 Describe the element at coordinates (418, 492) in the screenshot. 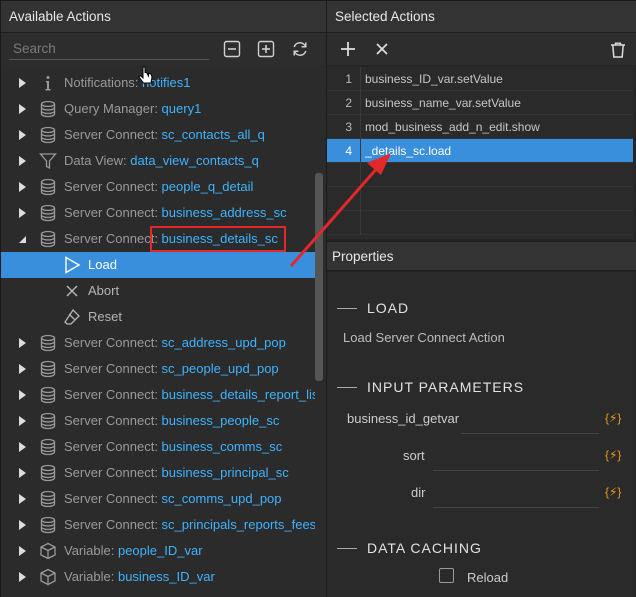

I see `param-label: dir` at that location.